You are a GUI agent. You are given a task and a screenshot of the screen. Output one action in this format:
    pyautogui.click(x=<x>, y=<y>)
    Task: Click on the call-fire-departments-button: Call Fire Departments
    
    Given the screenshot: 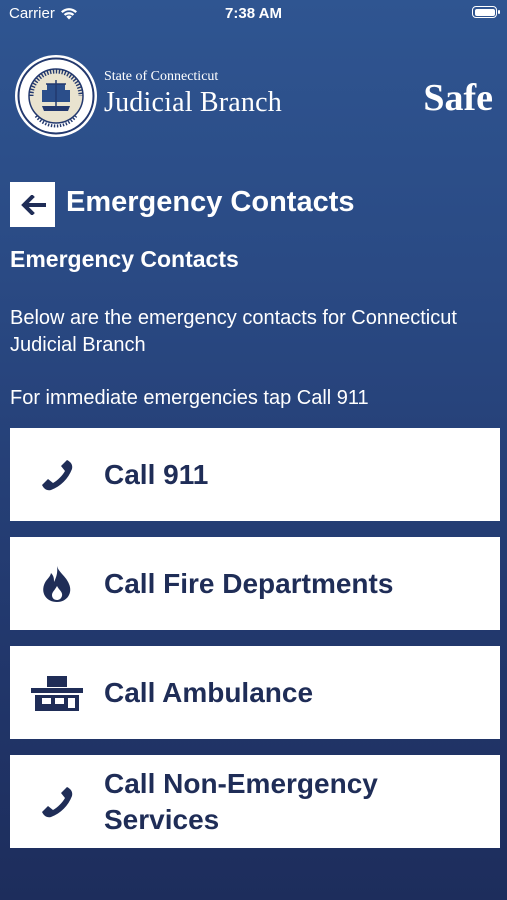 What is the action you would take?
    pyautogui.click(x=255, y=583)
    